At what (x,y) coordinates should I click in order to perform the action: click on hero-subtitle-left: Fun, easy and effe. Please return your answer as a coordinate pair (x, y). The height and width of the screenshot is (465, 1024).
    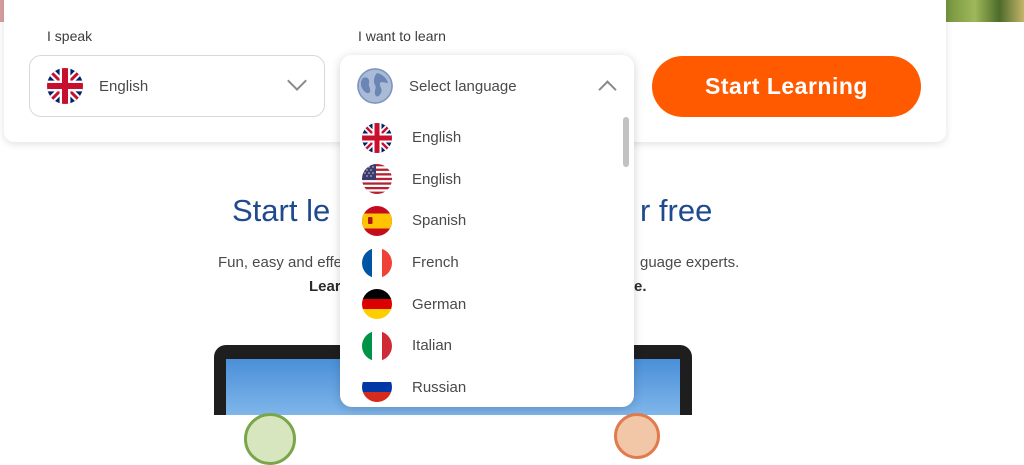
    Looking at the image, I should click on (280, 262).